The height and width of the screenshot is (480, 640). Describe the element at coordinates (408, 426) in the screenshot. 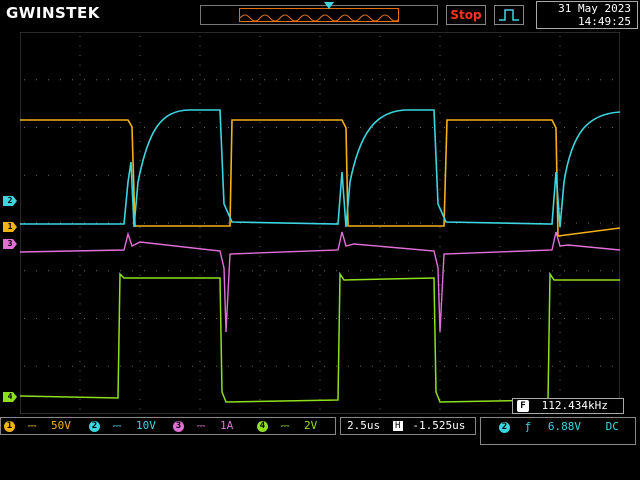

I see `timebase-box: 2.5us H -1.525us` at that location.